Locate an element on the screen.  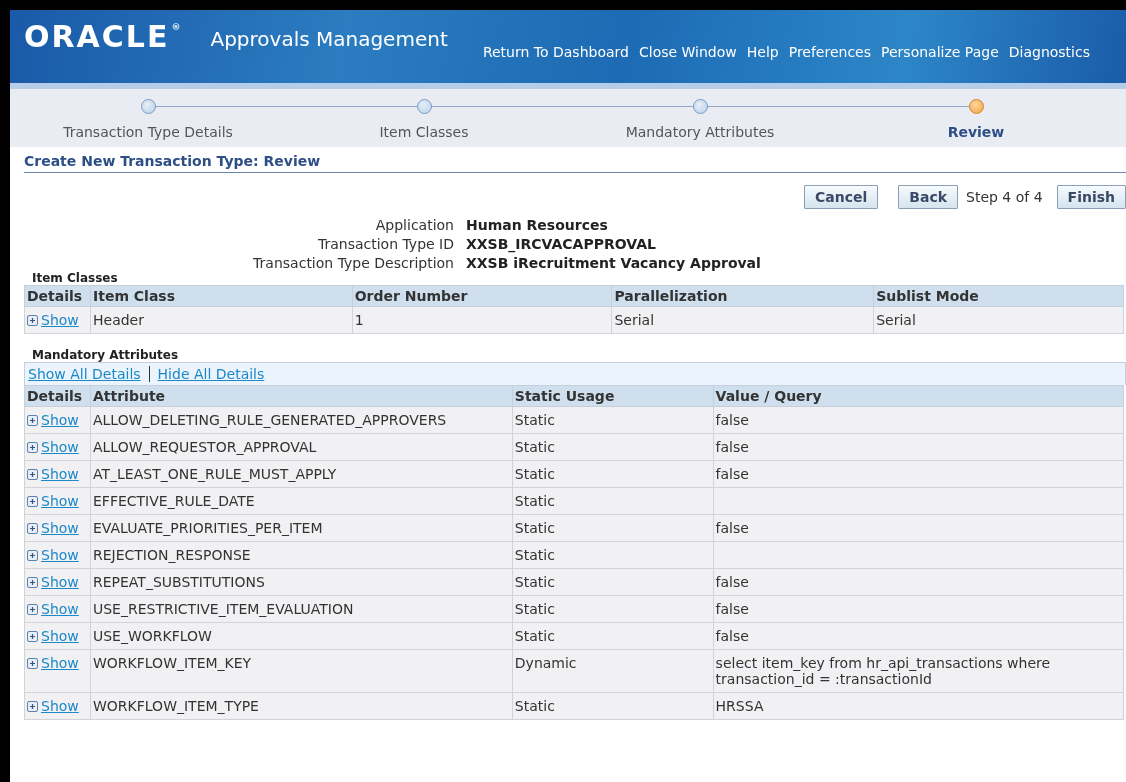
table-cell: USE_RESTRICTIVE_ITEM_EVALUATION is located at coordinates (301, 609).